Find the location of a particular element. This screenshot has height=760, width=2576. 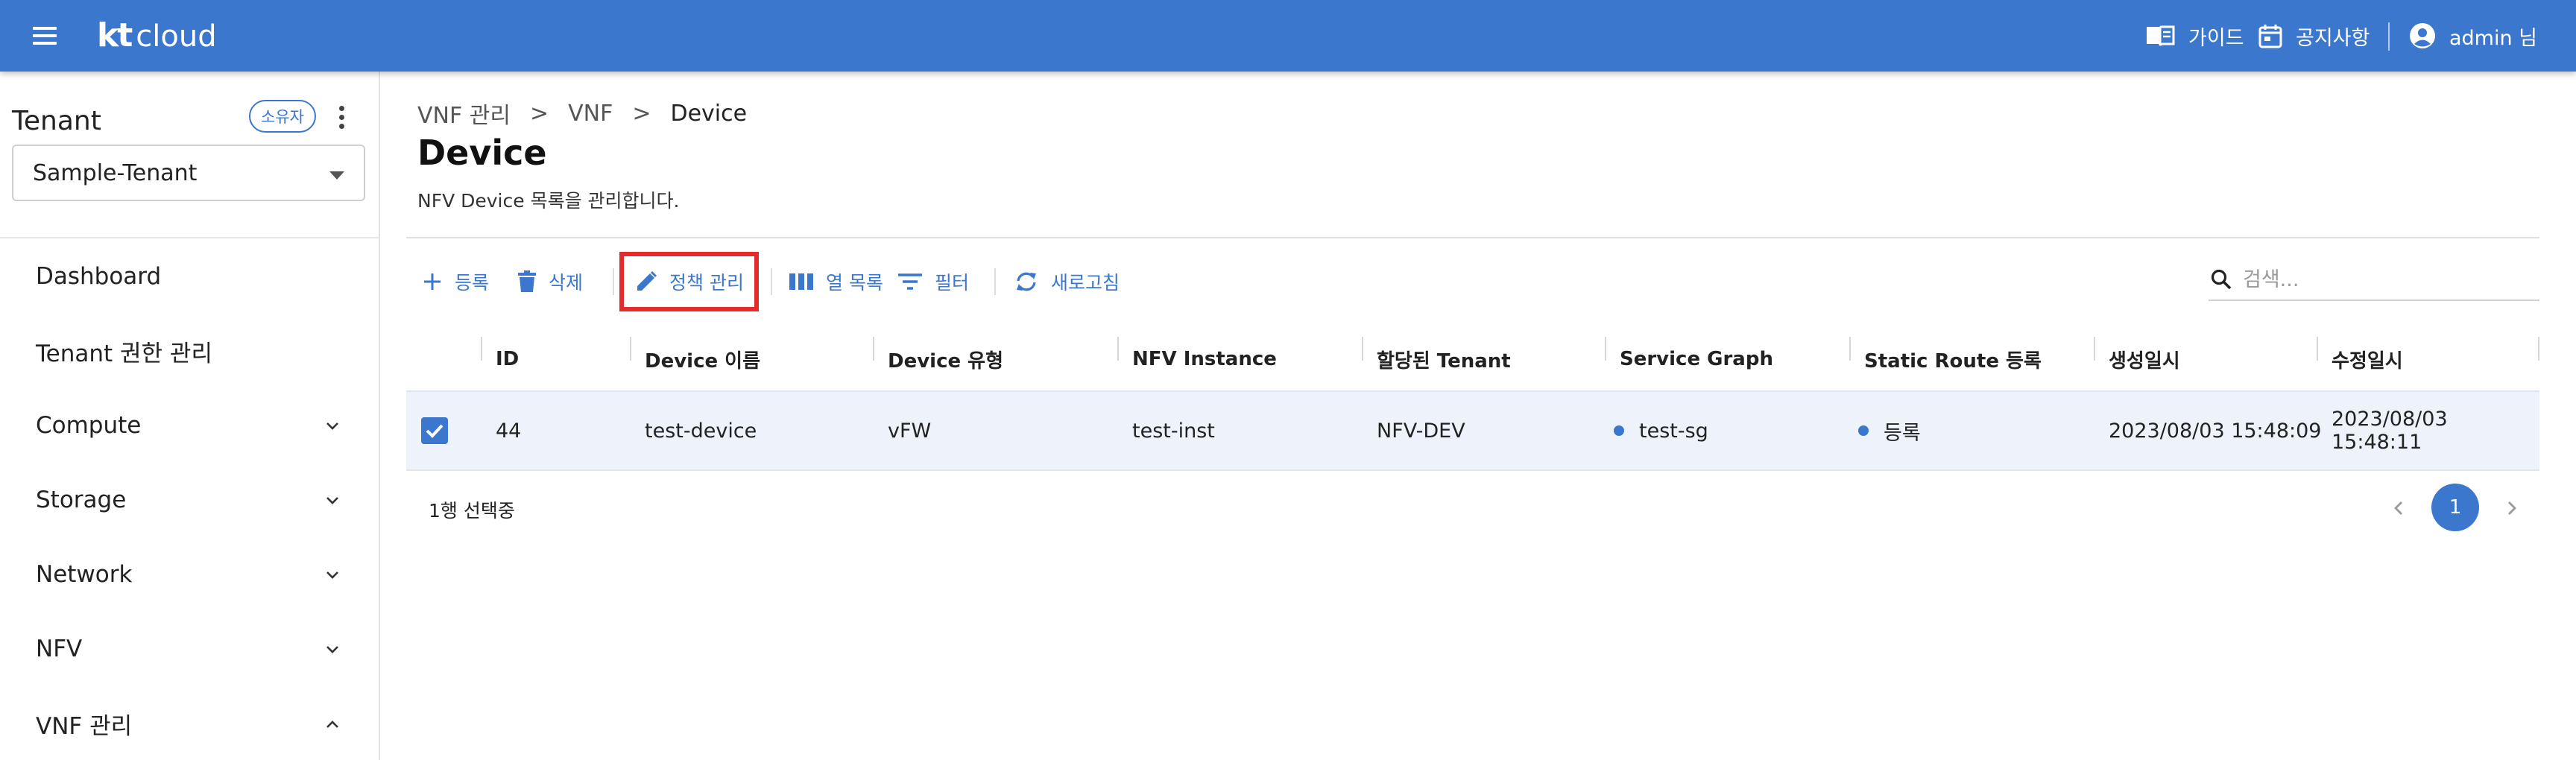

account-circle-icon is located at coordinates (2422, 35).